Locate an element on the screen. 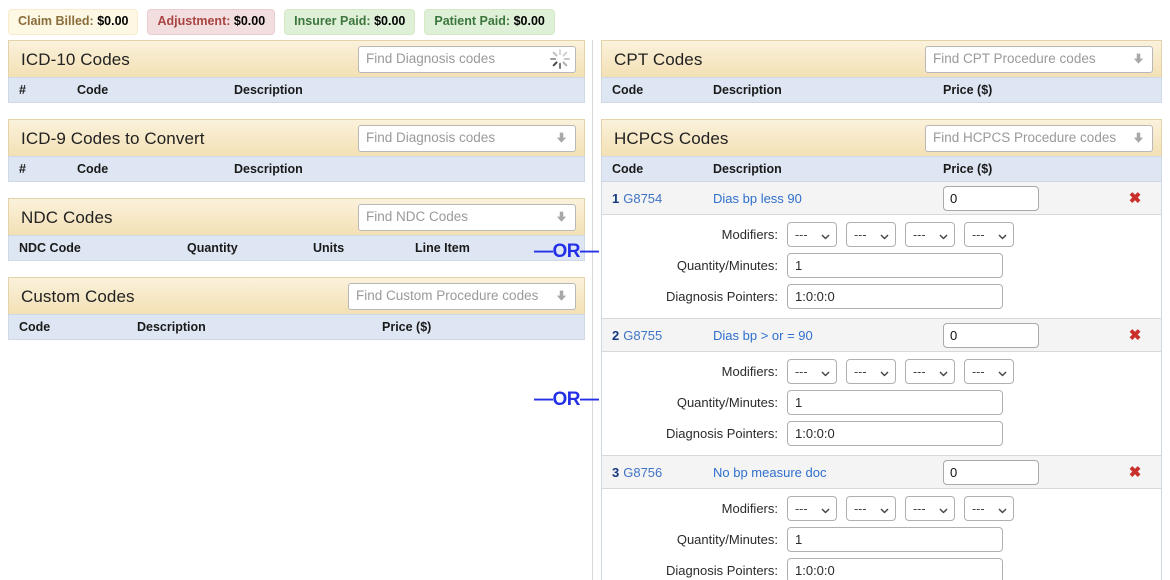 The image size is (1170, 580). modifiers-row: Modifiers: --- --- --- --- is located at coordinates (881, 234).